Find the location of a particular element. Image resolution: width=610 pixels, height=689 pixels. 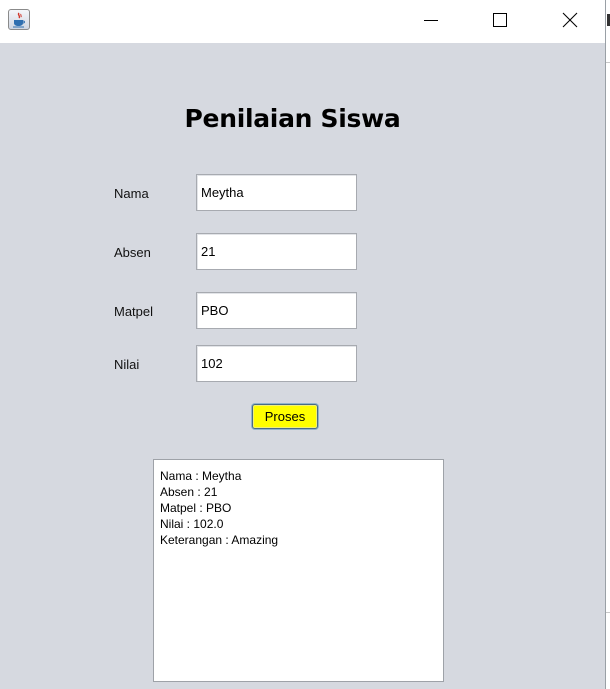

nilai-label: Nilai is located at coordinates (127, 364).